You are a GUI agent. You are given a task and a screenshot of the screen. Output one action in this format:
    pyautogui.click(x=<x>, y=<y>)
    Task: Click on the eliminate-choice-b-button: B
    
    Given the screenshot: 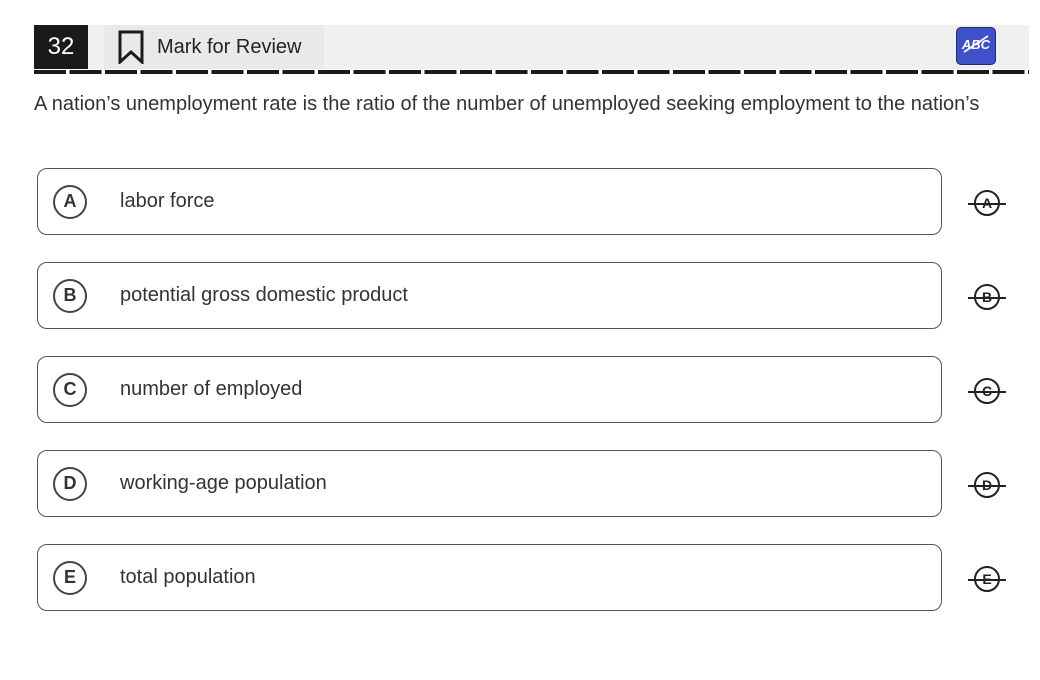 What is the action you would take?
    pyautogui.click(x=987, y=297)
    